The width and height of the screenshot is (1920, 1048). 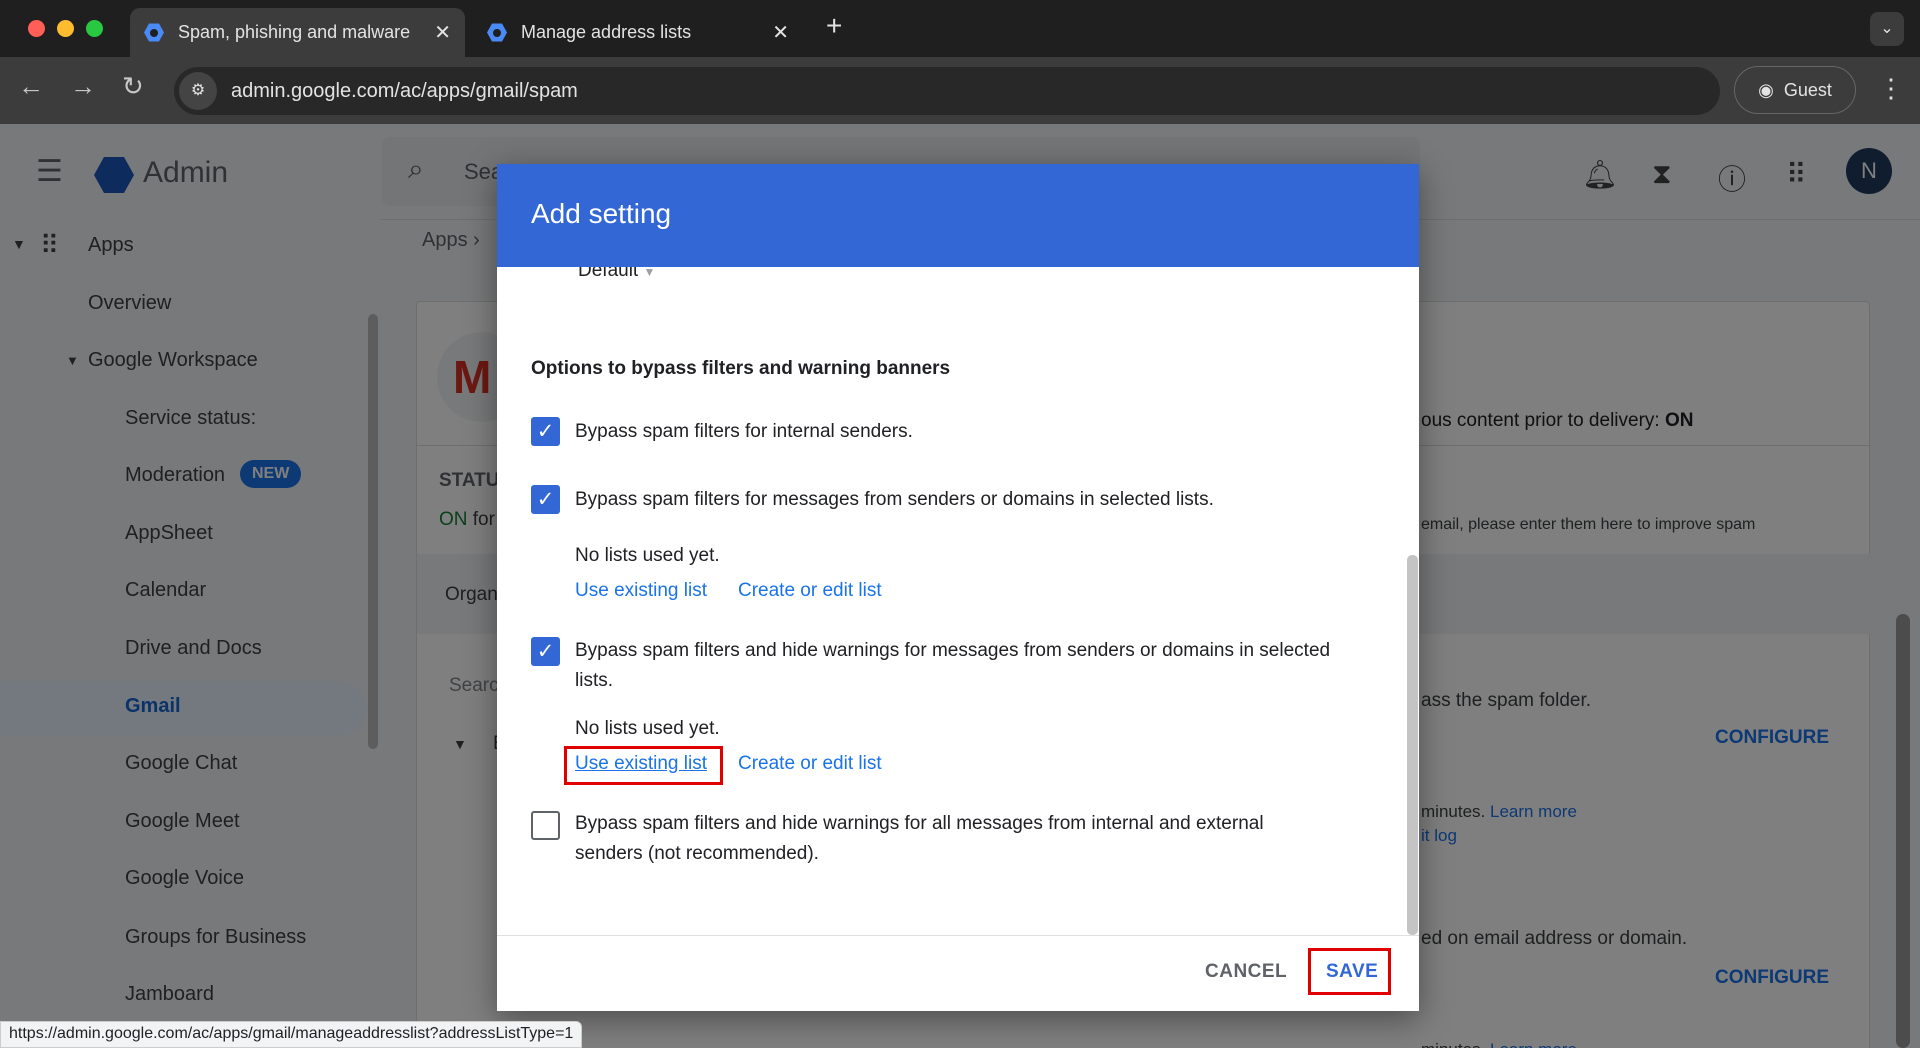 I want to click on tab-spam: Spam, phishing and malware ✕, so click(x=297, y=32).